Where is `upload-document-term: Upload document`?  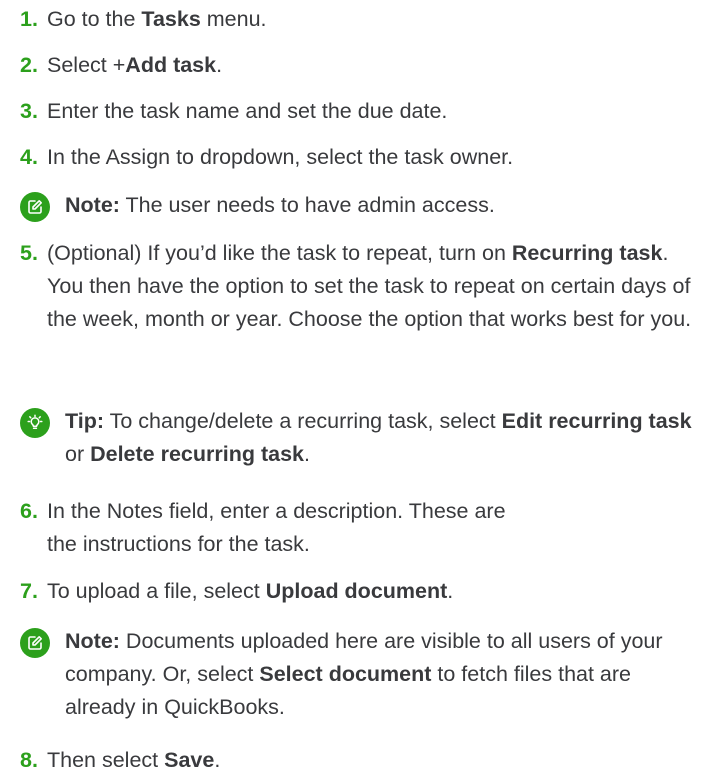
upload-document-term: Upload document is located at coordinates (356, 591).